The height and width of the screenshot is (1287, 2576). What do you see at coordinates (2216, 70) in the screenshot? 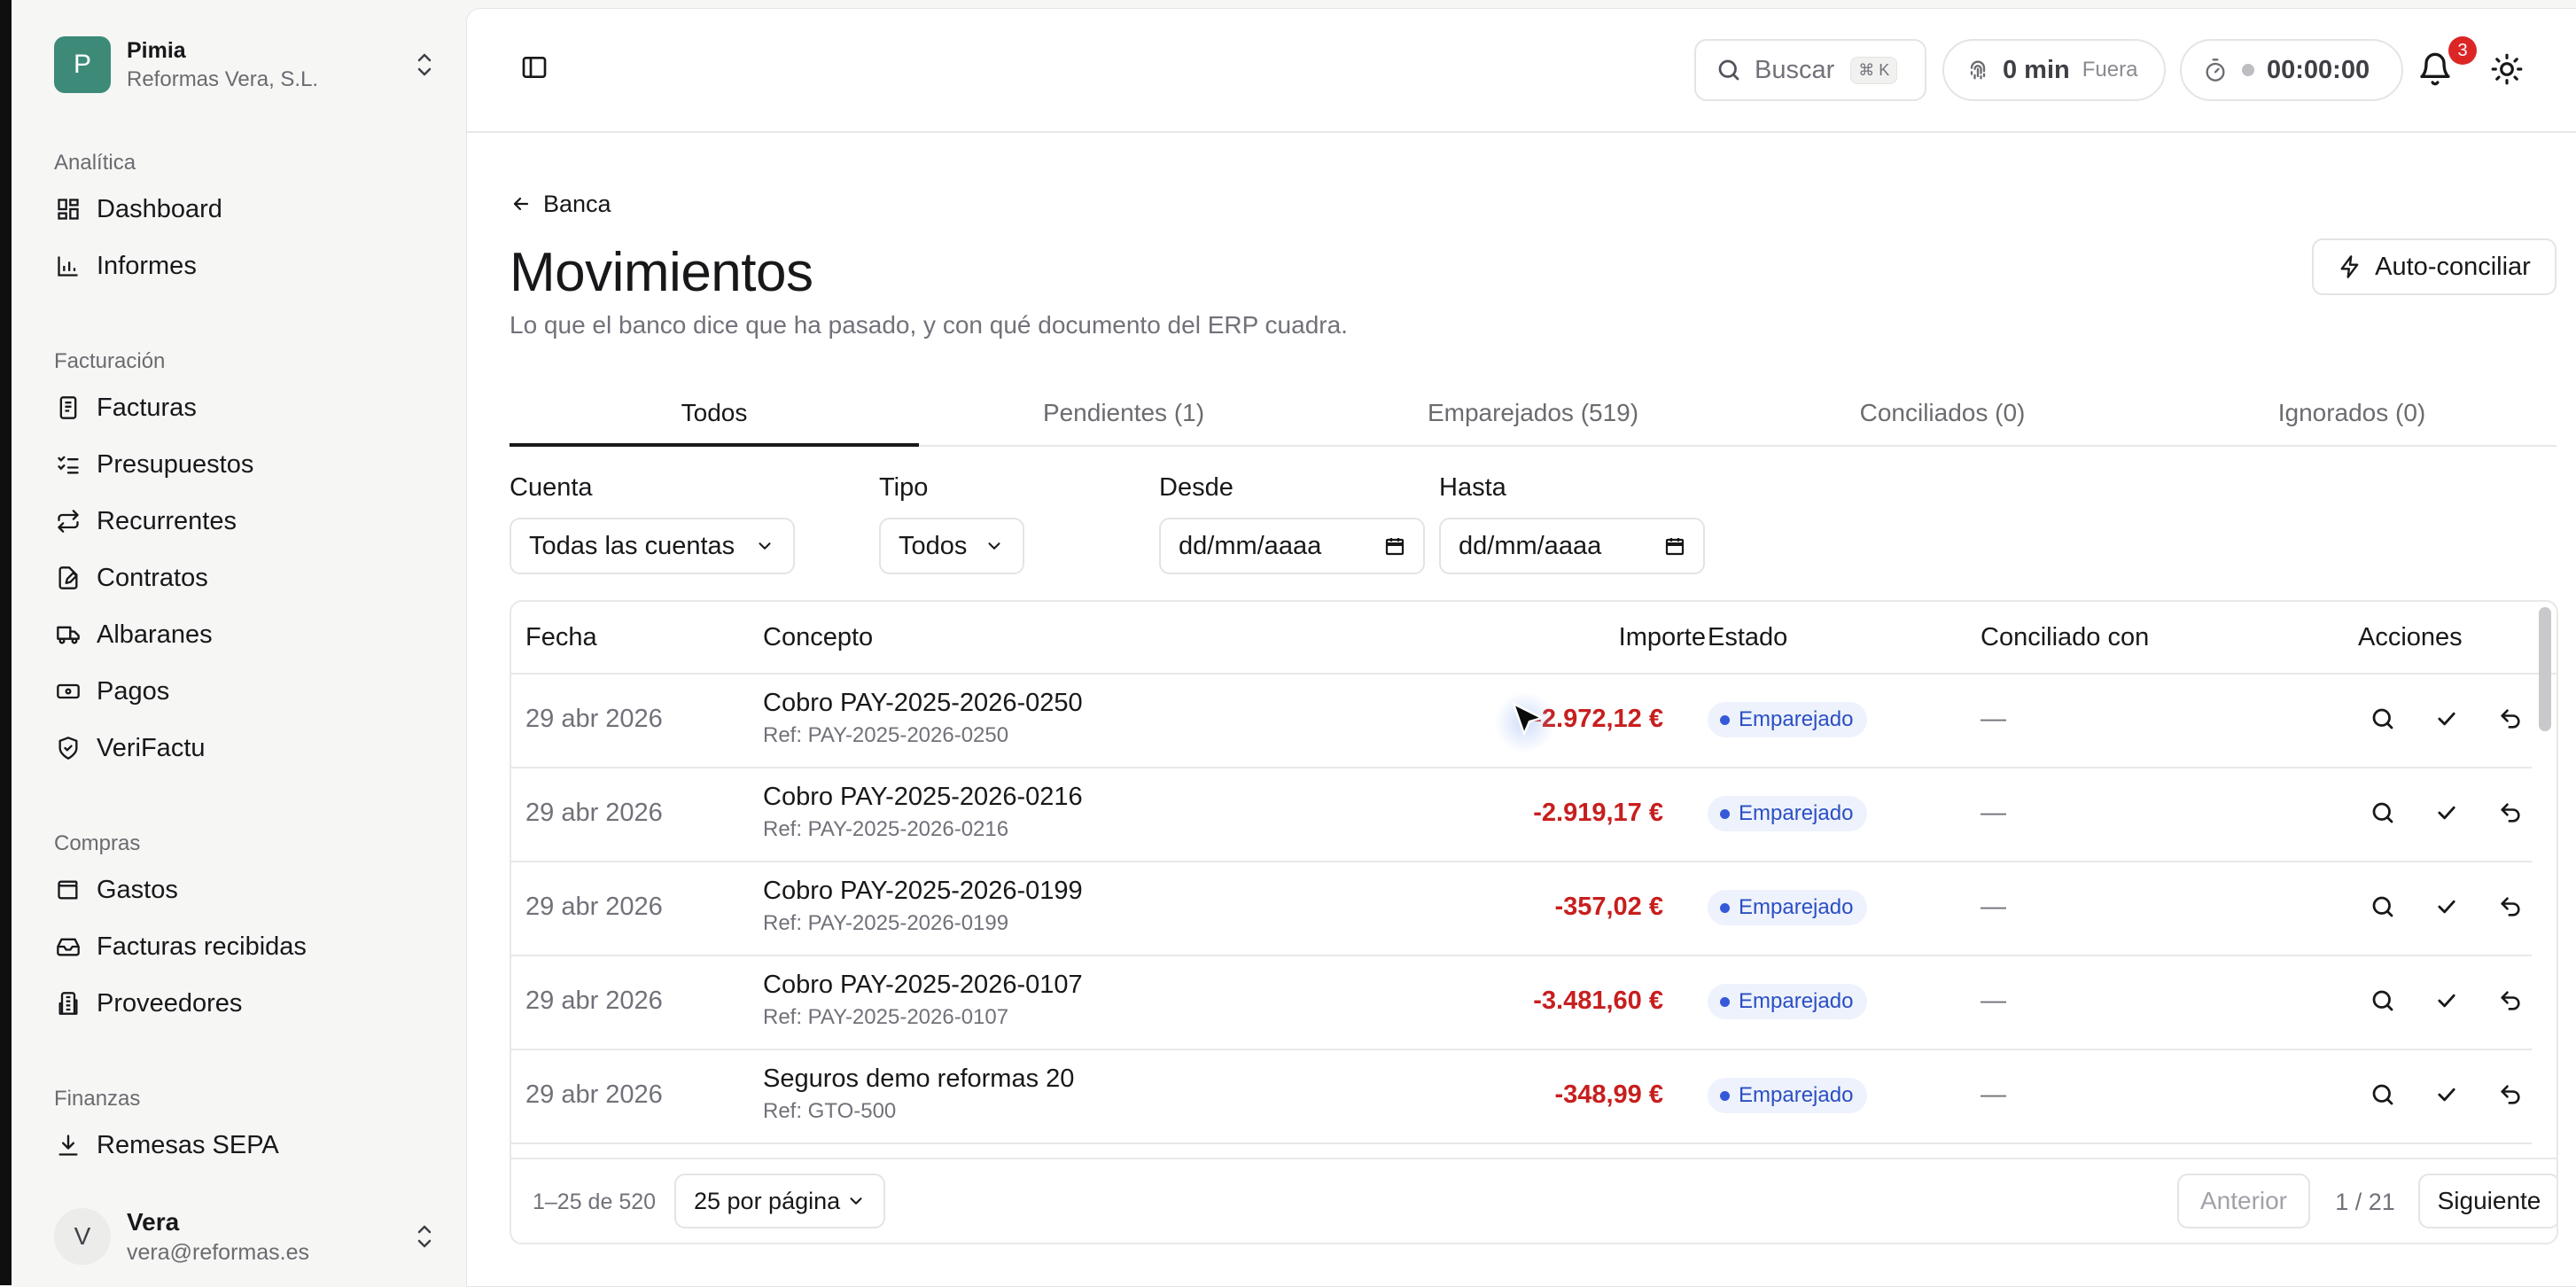
I see `stopwatch-icon` at bounding box center [2216, 70].